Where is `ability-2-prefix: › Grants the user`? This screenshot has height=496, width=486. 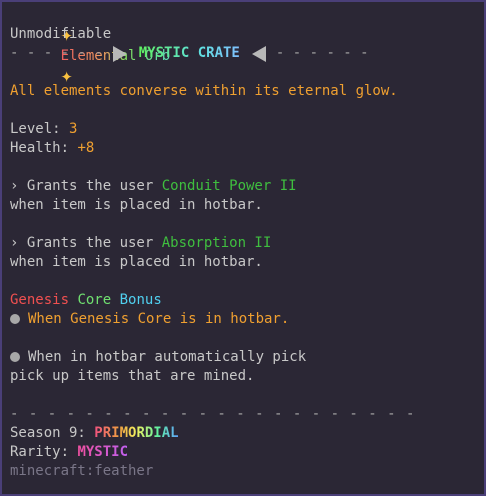
ability-2-prefix: › Grants the user is located at coordinates (86, 243).